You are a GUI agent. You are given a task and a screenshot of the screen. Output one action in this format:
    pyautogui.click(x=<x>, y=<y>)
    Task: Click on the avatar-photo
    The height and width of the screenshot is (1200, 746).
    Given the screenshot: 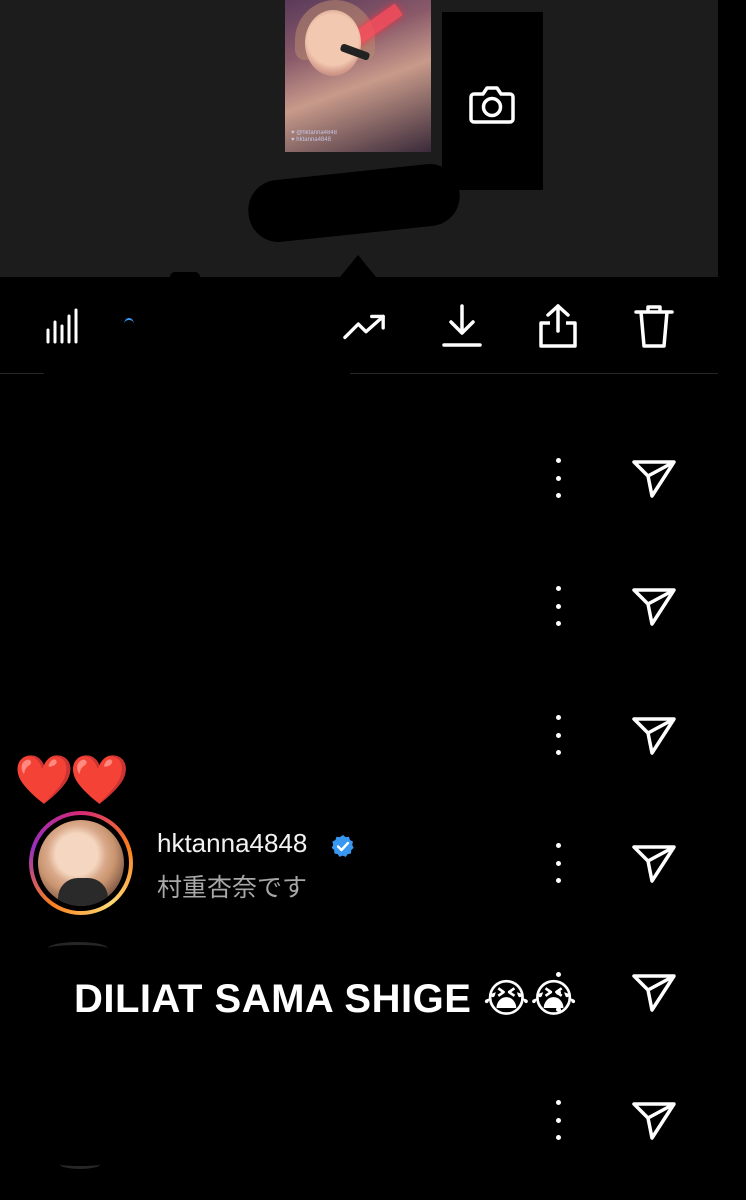 What is the action you would take?
    pyautogui.click(x=81, y=863)
    